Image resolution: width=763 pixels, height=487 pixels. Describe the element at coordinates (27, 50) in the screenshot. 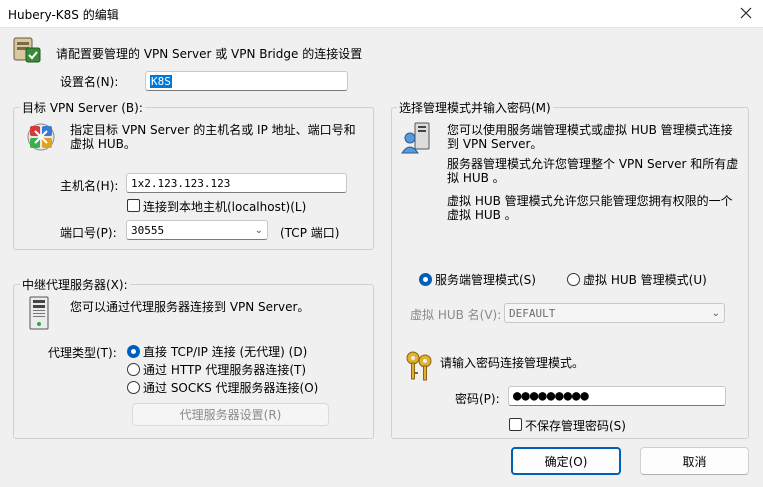

I see `server-config-icon` at that location.